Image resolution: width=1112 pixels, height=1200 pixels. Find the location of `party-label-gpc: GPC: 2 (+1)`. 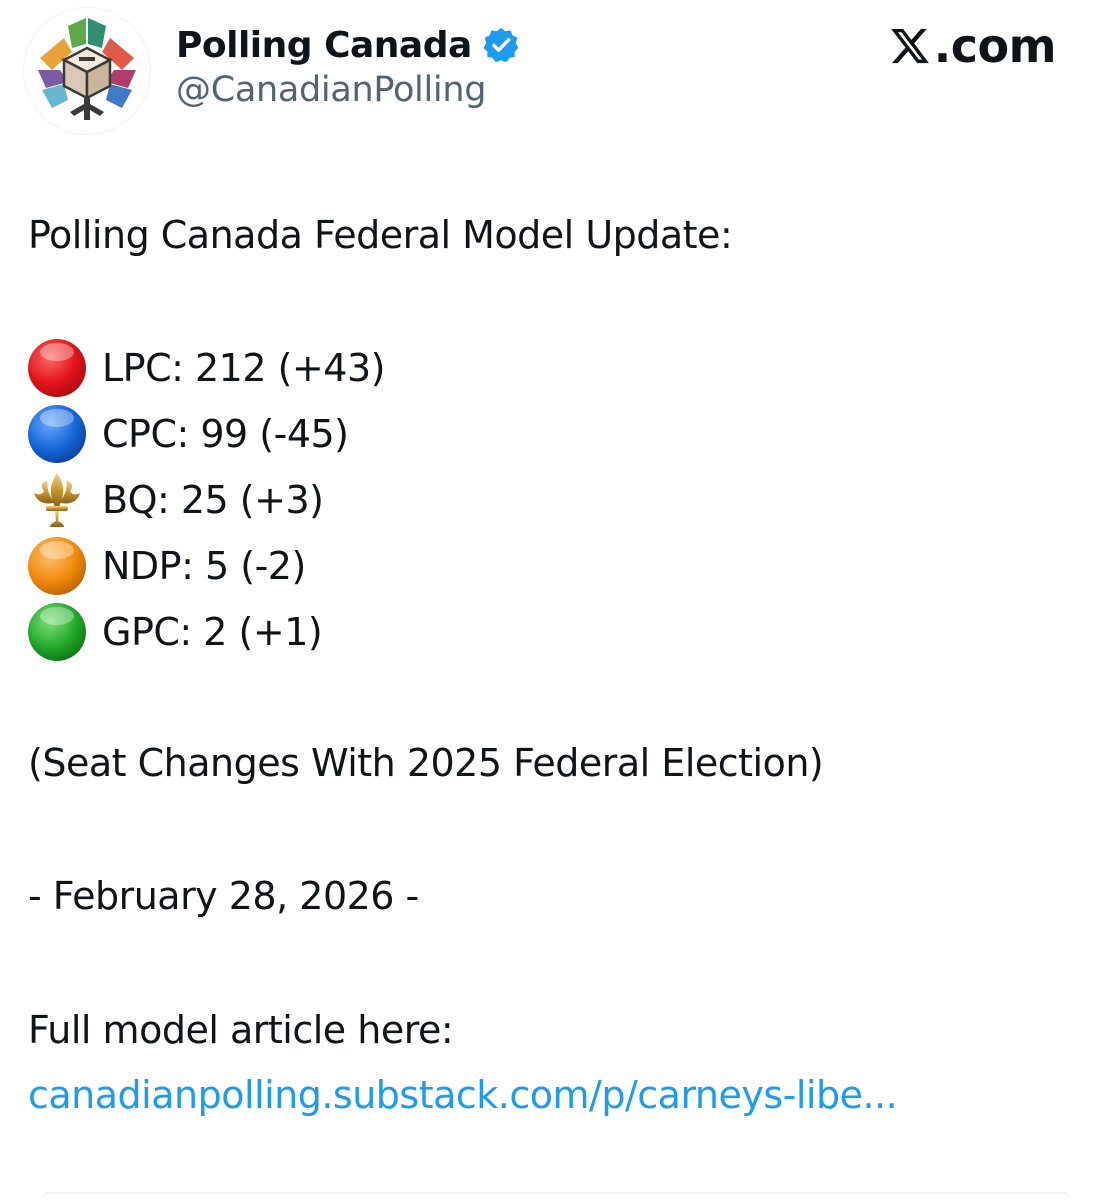

party-label-gpc: GPC: 2 (+1) is located at coordinates (212, 632).